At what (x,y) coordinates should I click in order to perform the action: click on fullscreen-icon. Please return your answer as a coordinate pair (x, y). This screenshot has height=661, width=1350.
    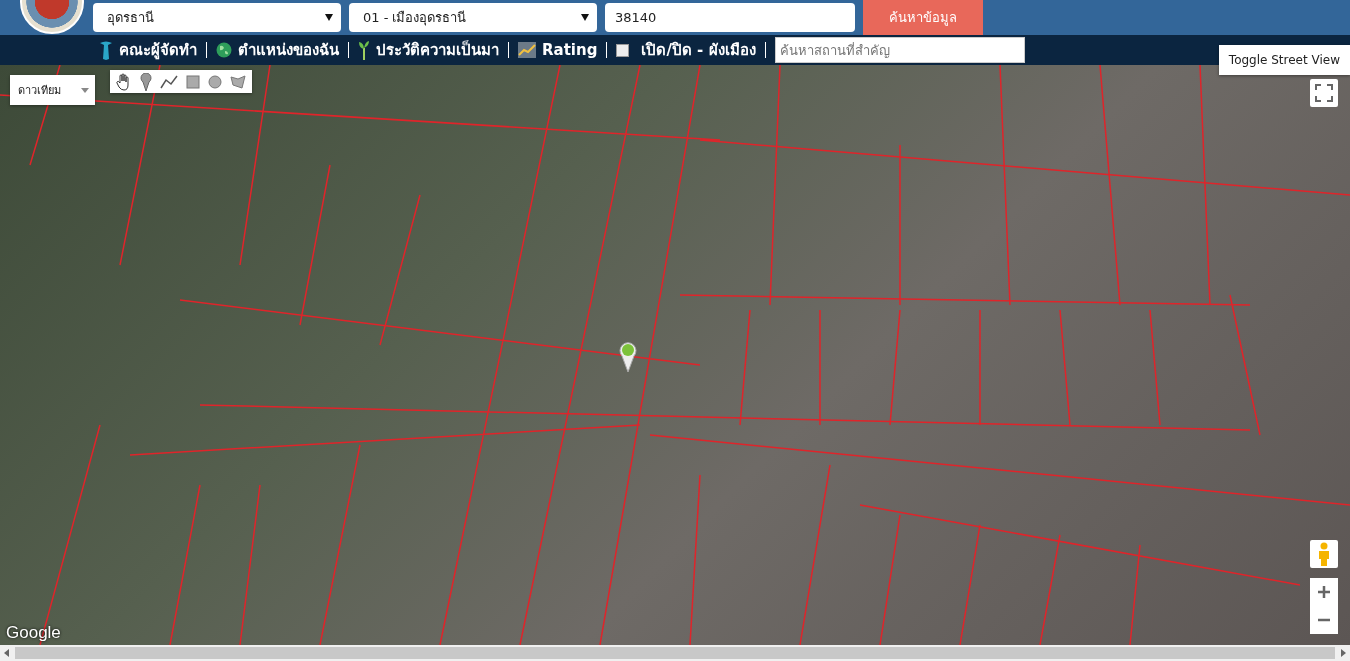
    Looking at the image, I should click on (1324, 93).